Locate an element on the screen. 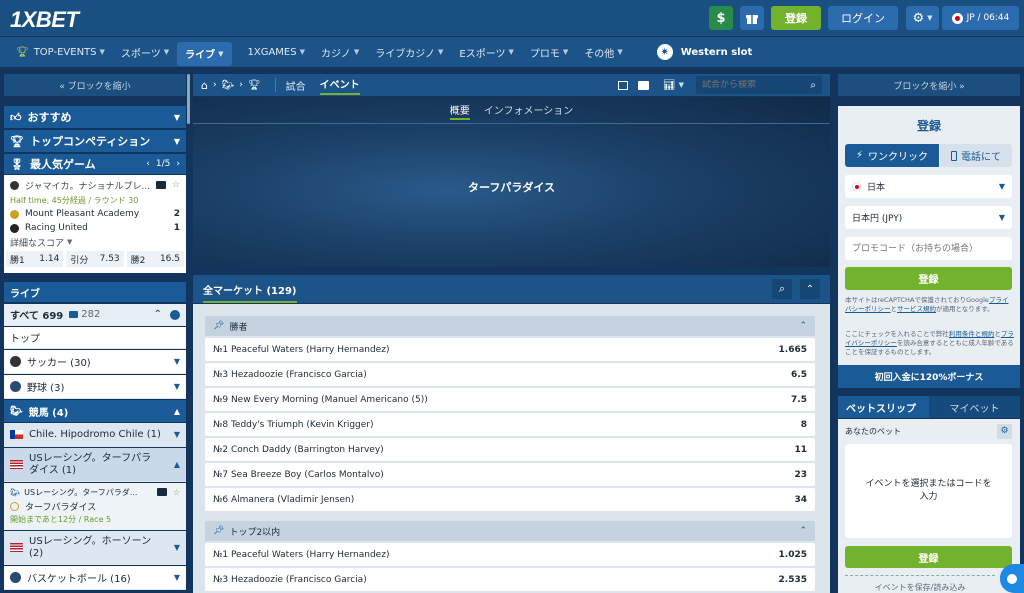  market-row: №7 Sea Breeze Boy (Carlos Montalvo) 23 is located at coordinates (510, 474).